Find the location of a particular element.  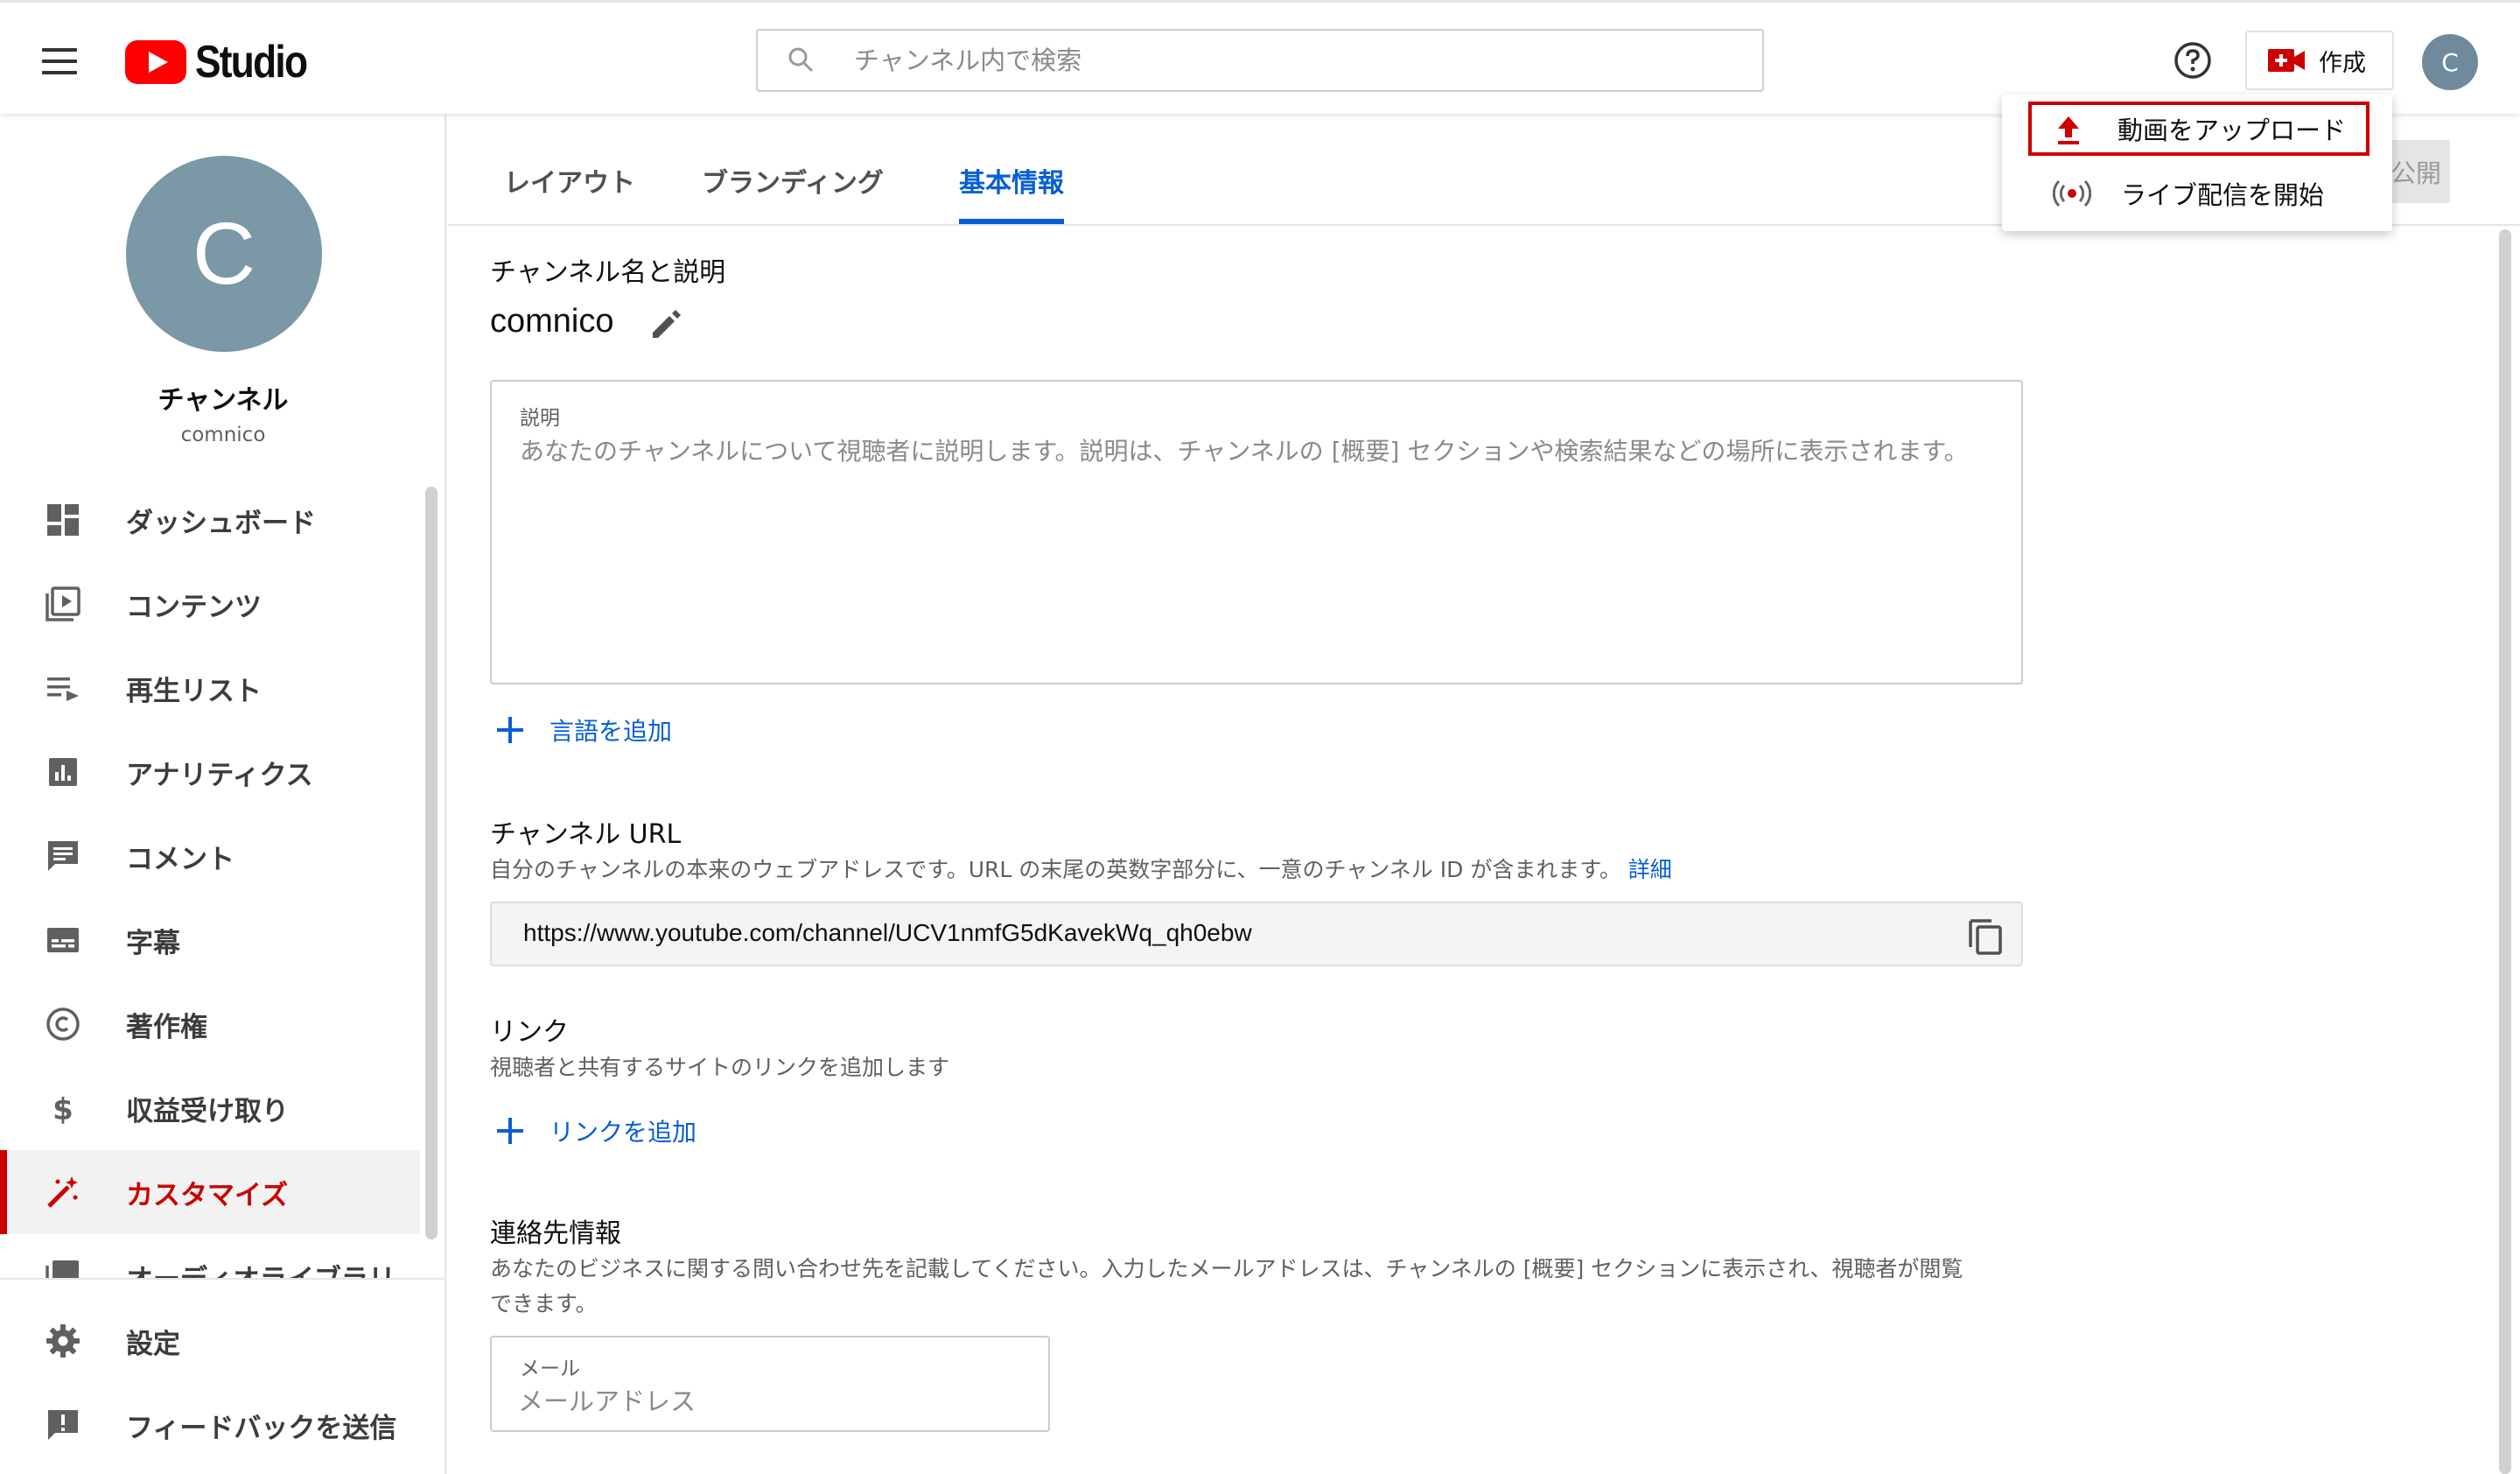

add-language-label: 言語を追加 is located at coordinates (611, 731).